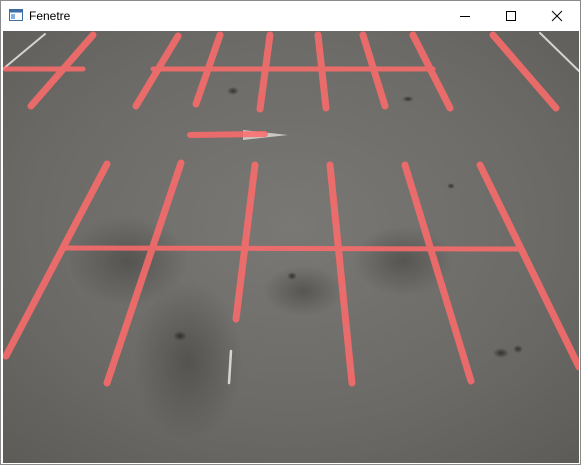 The width and height of the screenshot is (581, 465). I want to click on maximize-button, so click(511, 16).